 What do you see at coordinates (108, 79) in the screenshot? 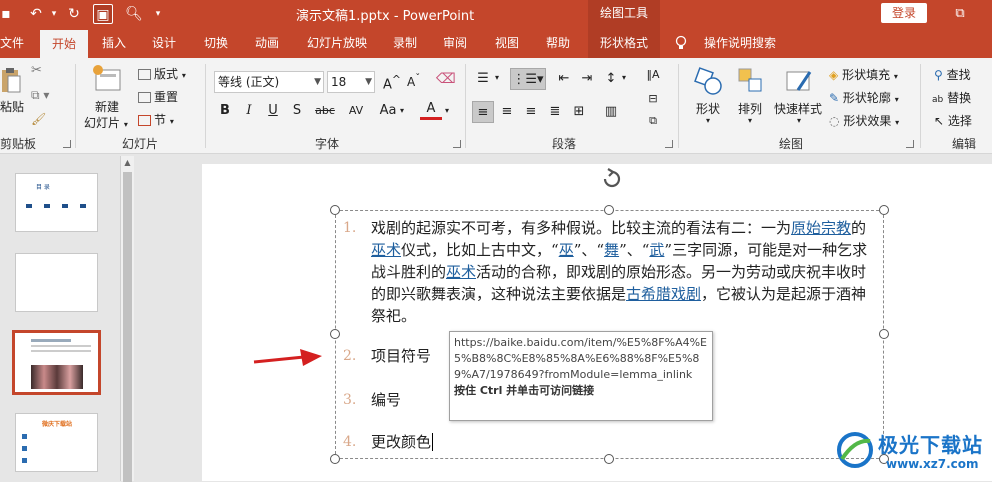
I see `new-slide-icon` at bounding box center [108, 79].